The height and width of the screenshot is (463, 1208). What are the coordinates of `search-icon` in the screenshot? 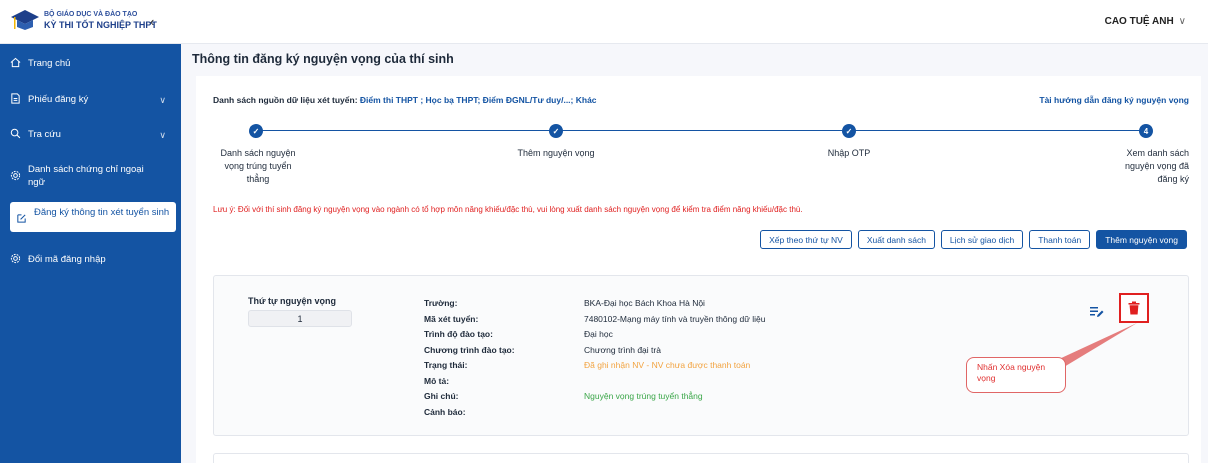 It's located at (19, 135).